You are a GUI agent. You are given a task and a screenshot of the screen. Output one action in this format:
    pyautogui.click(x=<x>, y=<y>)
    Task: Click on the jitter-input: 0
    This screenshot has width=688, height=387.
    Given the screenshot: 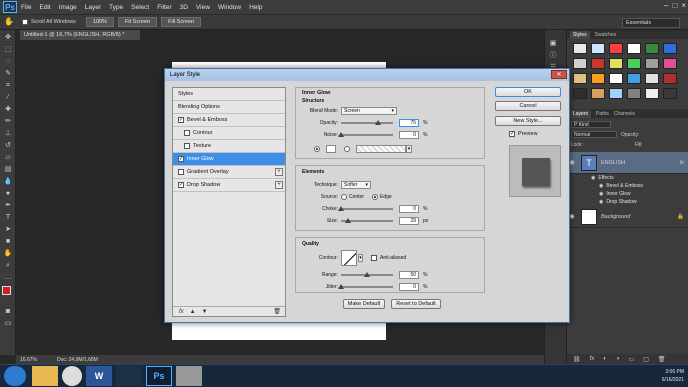 What is the action you would take?
    pyautogui.click(x=409, y=286)
    